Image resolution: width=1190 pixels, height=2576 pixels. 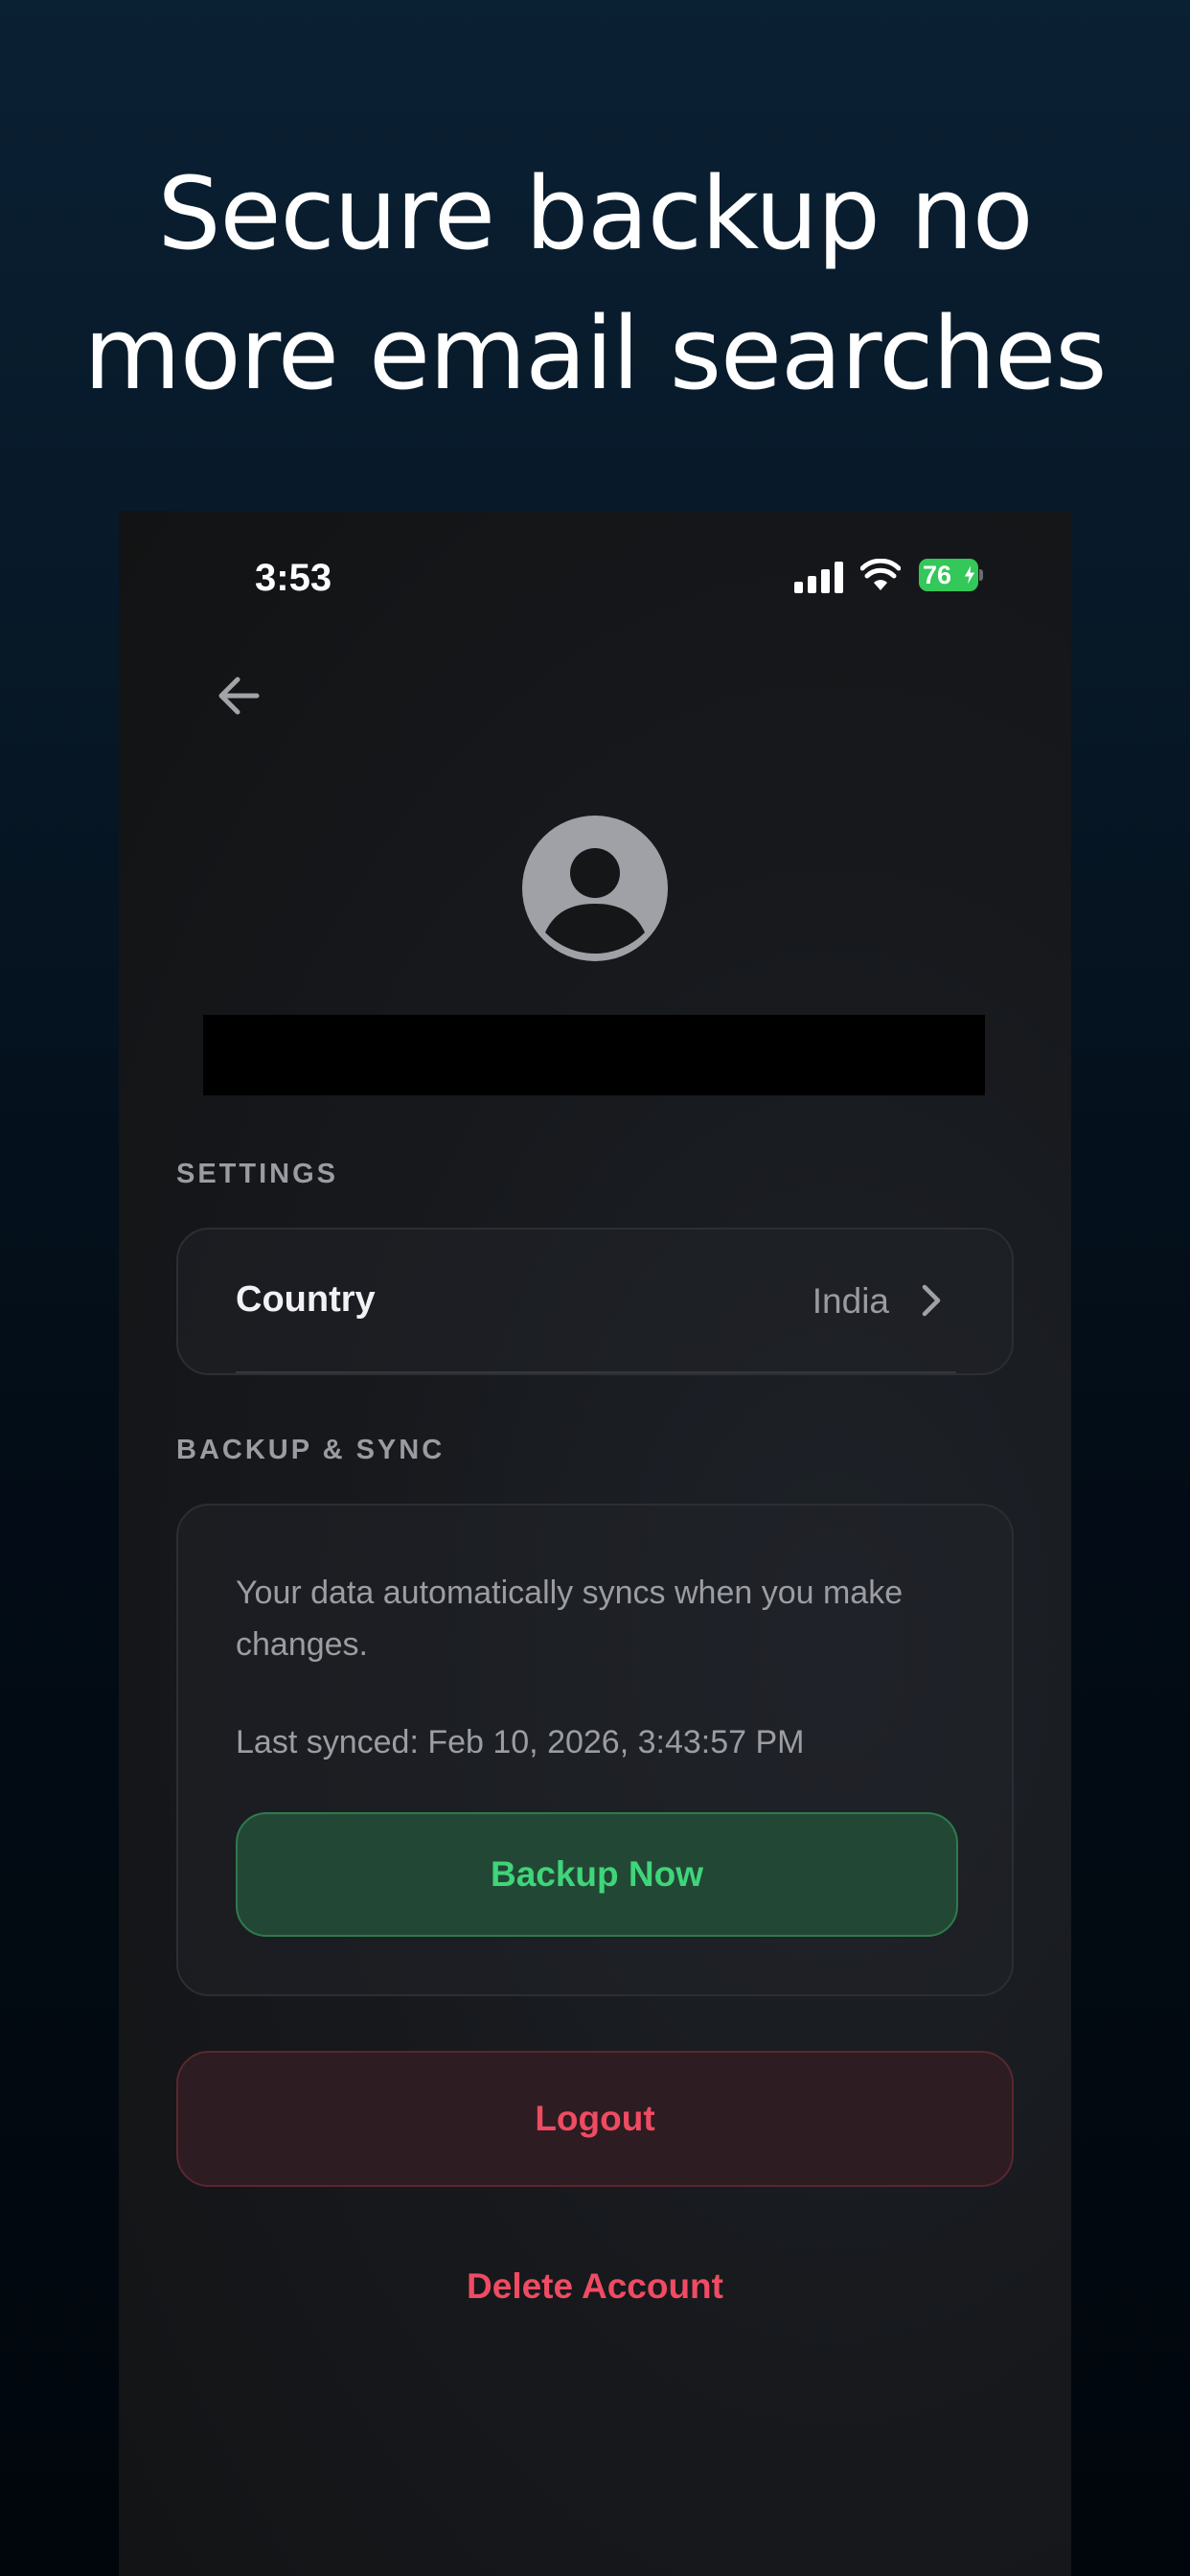 What do you see at coordinates (596, 1372) in the screenshot?
I see `row-divider` at bounding box center [596, 1372].